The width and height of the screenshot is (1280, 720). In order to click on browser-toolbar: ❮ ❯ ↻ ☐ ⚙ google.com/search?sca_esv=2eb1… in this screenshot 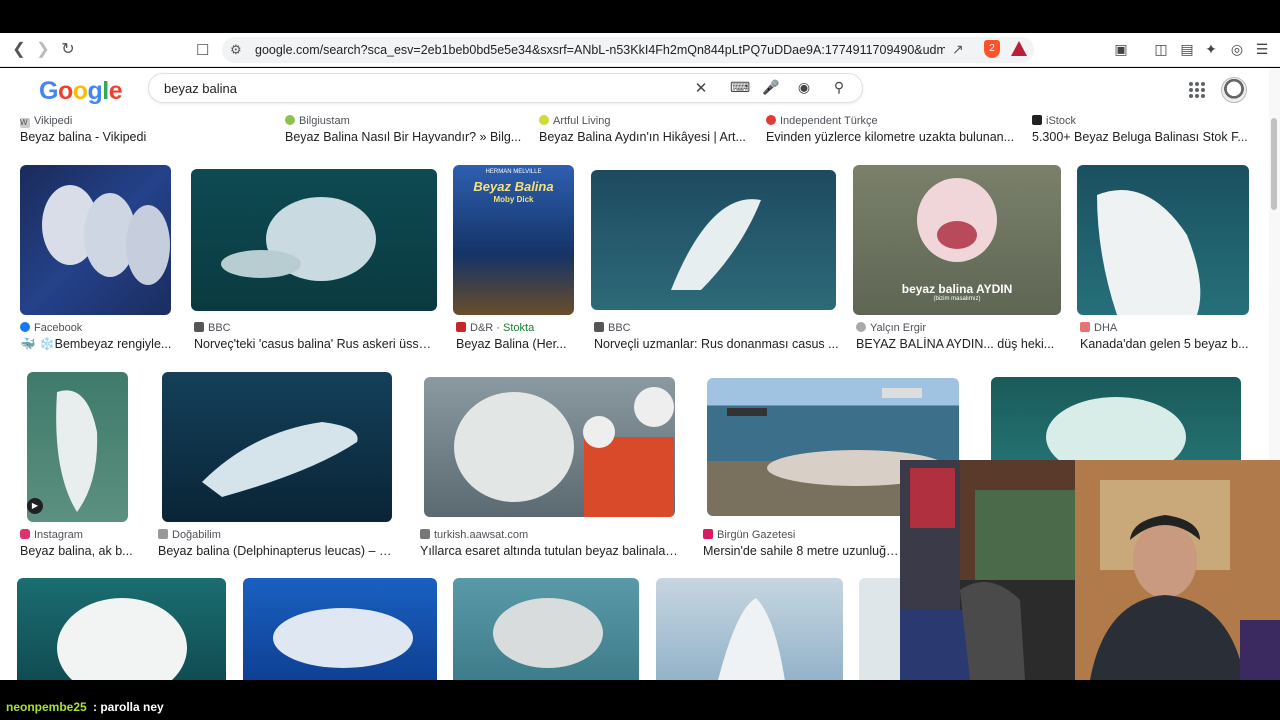, I will do `click(640, 50)`.